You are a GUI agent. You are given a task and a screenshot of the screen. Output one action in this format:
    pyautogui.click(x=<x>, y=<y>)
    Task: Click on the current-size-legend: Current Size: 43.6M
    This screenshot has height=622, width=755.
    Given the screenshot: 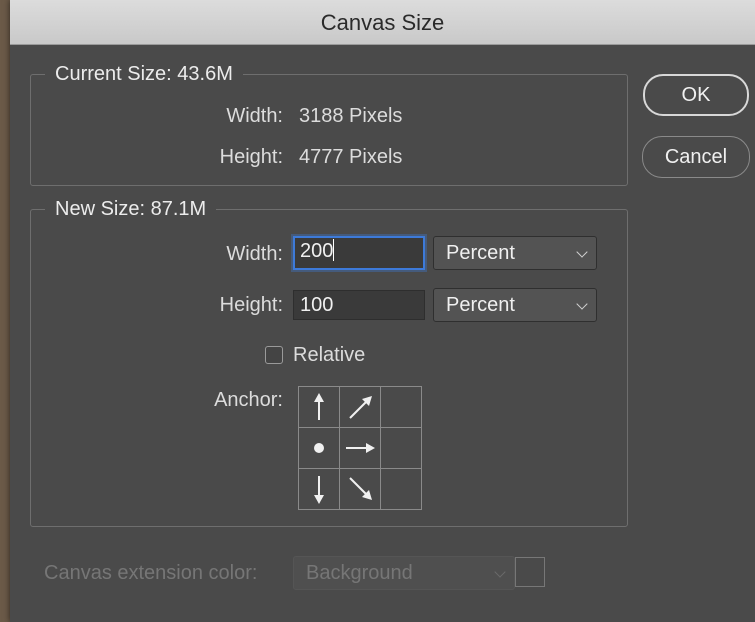 What is the action you would take?
    pyautogui.click(x=144, y=74)
    